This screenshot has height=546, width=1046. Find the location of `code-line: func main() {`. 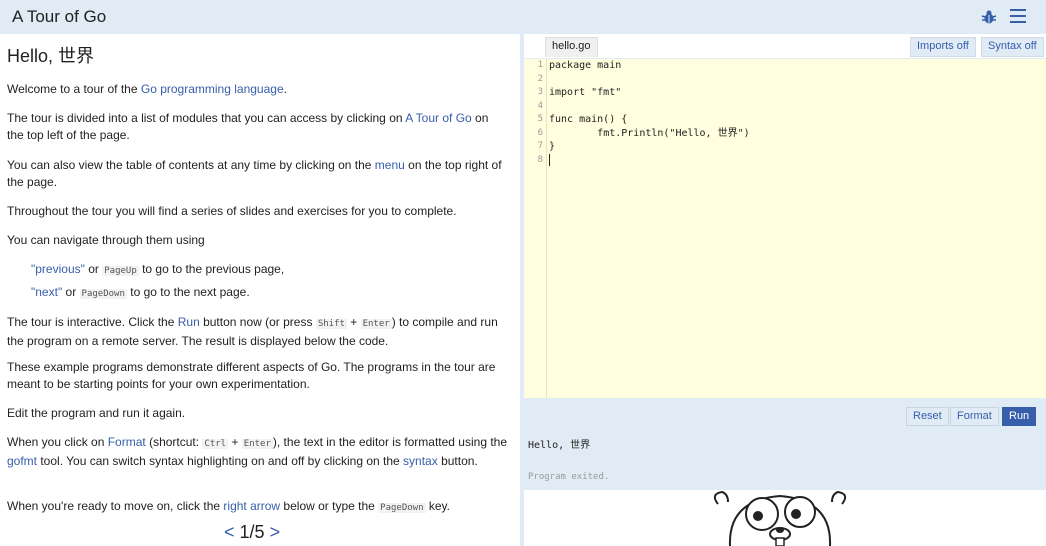

code-line: func main() { is located at coordinates (797, 120).